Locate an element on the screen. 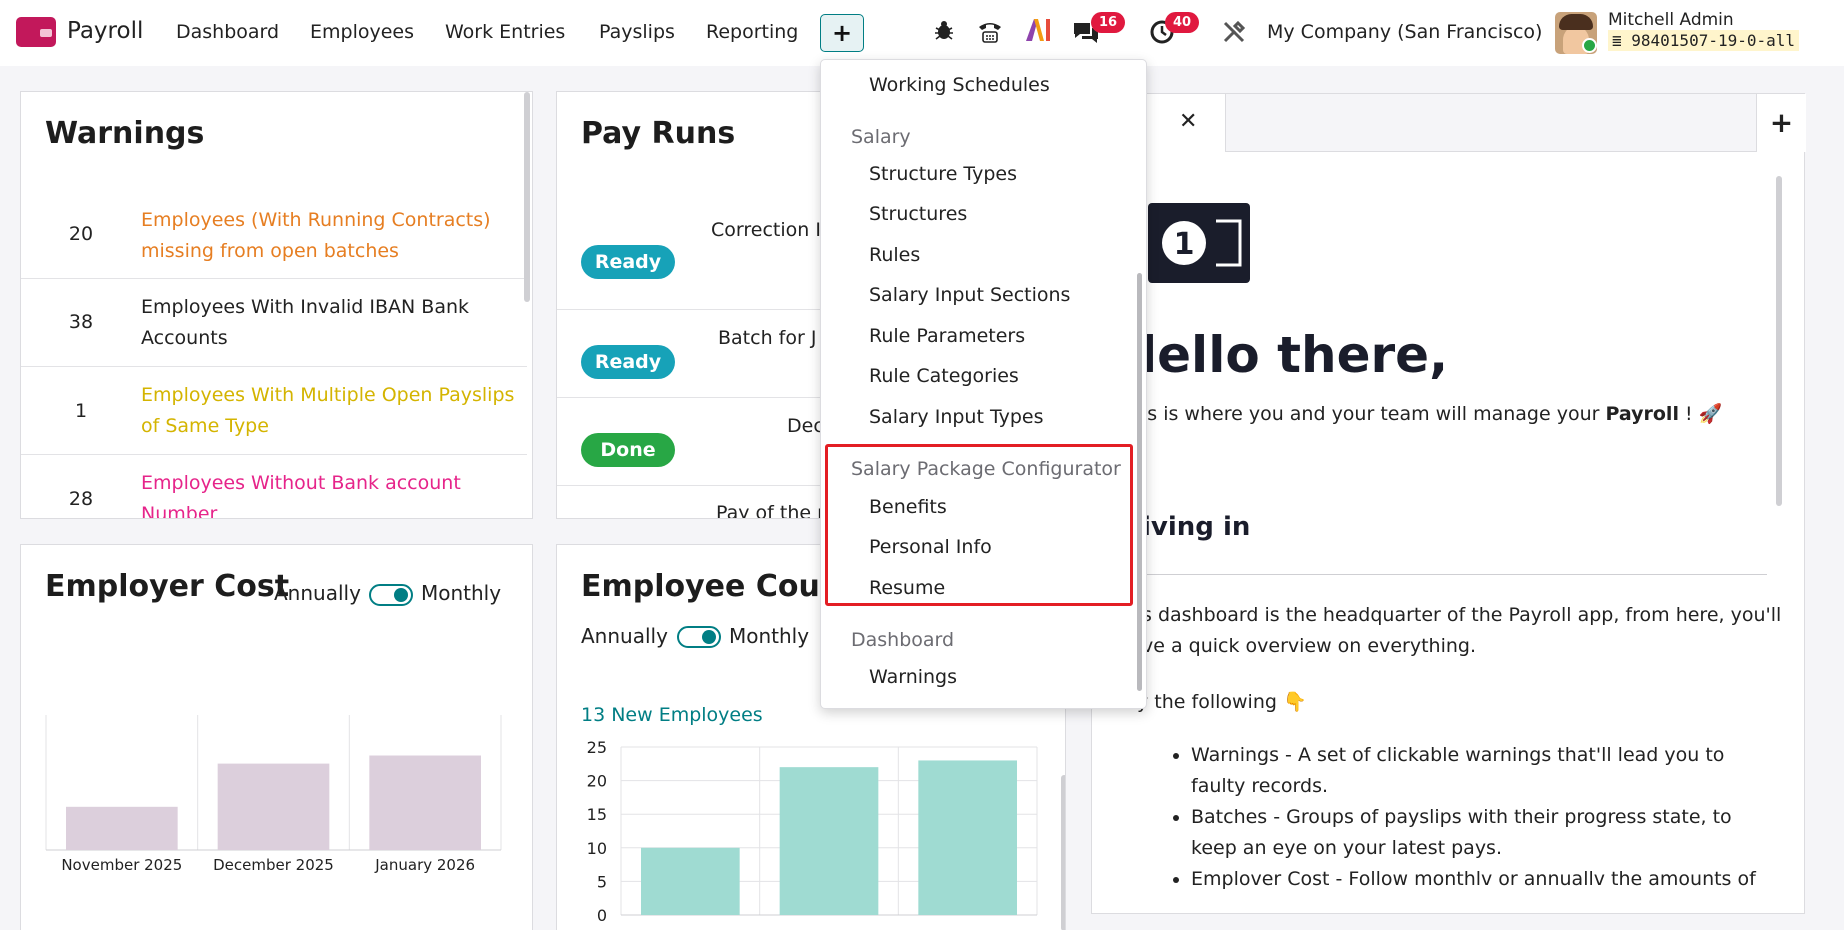 The width and height of the screenshot is (1844, 930). warning-row: 28 Employees Without Bank account Number is located at coordinates (274, 486).